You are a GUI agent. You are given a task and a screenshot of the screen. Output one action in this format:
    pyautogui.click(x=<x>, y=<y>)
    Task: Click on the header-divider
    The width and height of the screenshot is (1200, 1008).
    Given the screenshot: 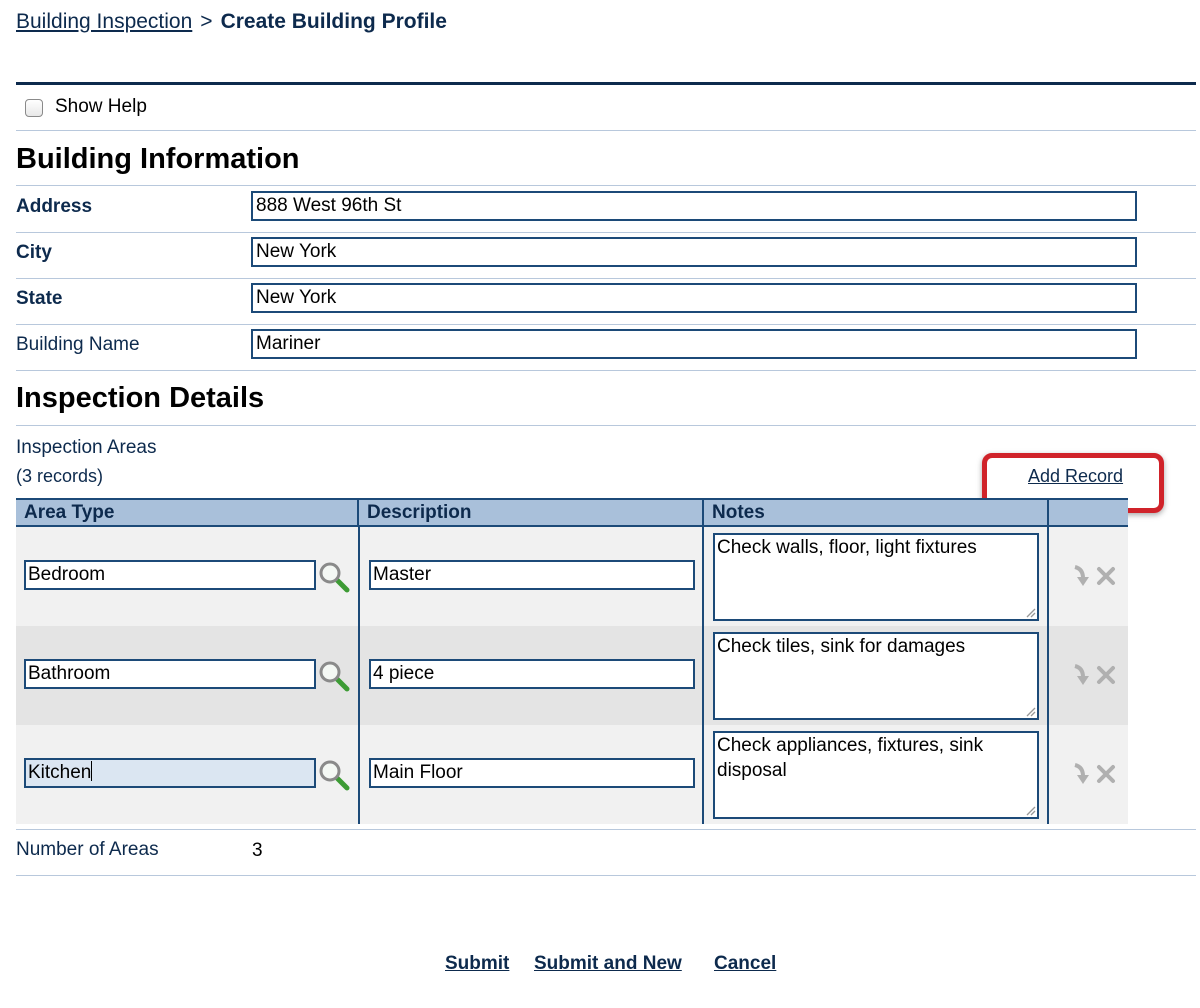 What is the action you would take?
    pyautogui.click(x=606, y=83)
    